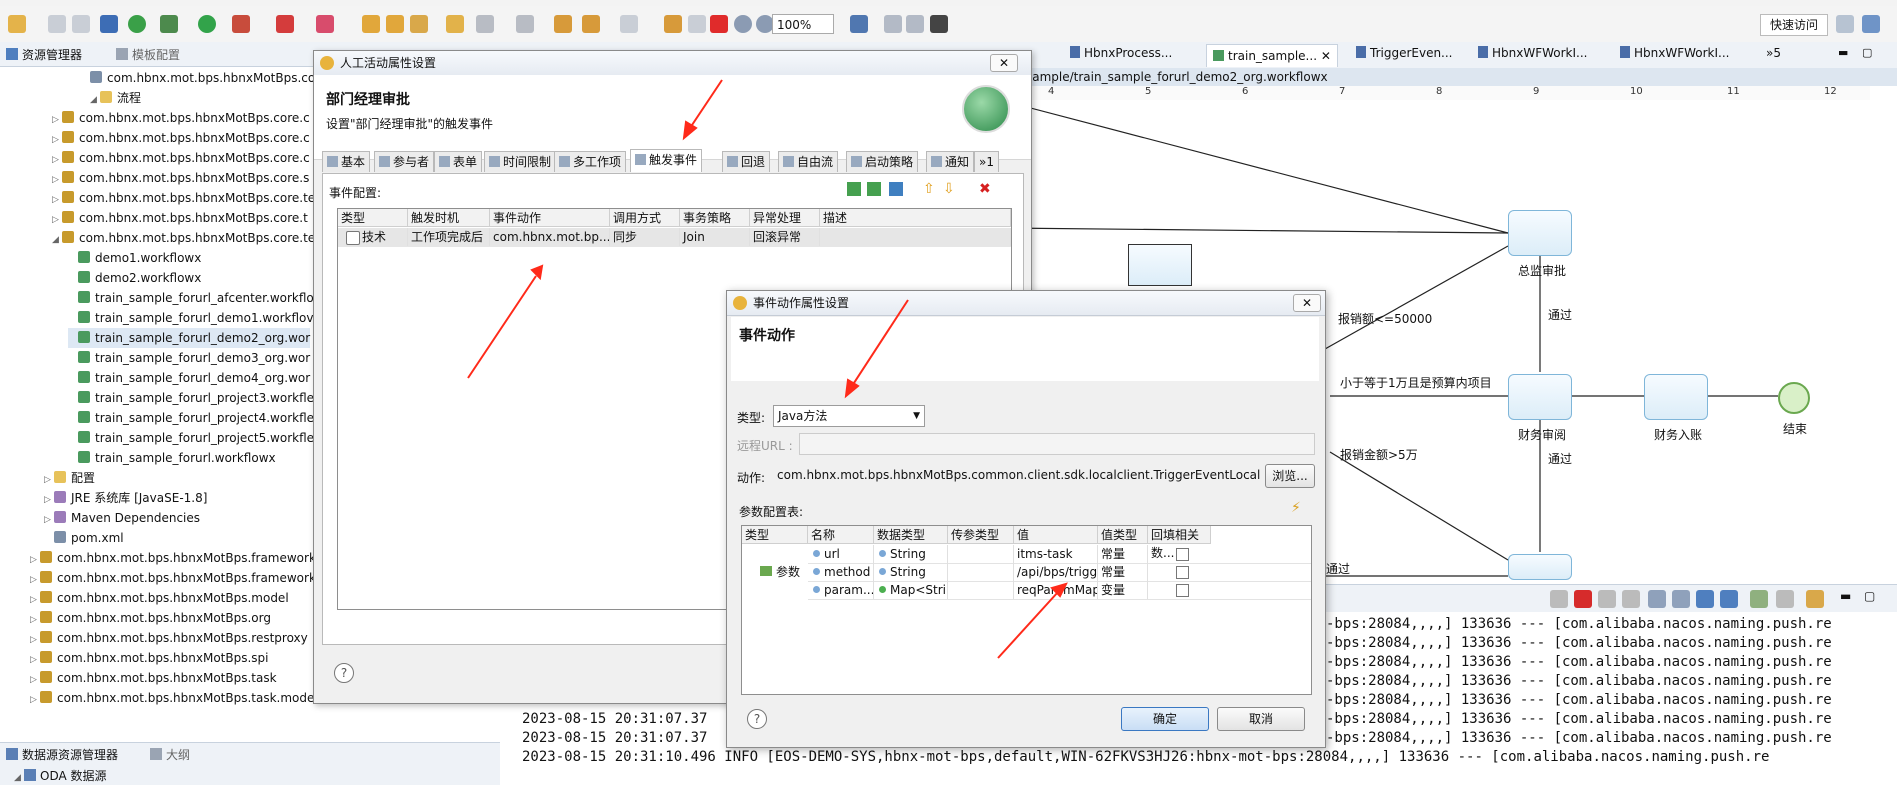 The width and height of the screenshot is (1897, 785). Describe the element at coordinates (95, 100) in the screenshot. I see `expand-icon: ◢` at that location.